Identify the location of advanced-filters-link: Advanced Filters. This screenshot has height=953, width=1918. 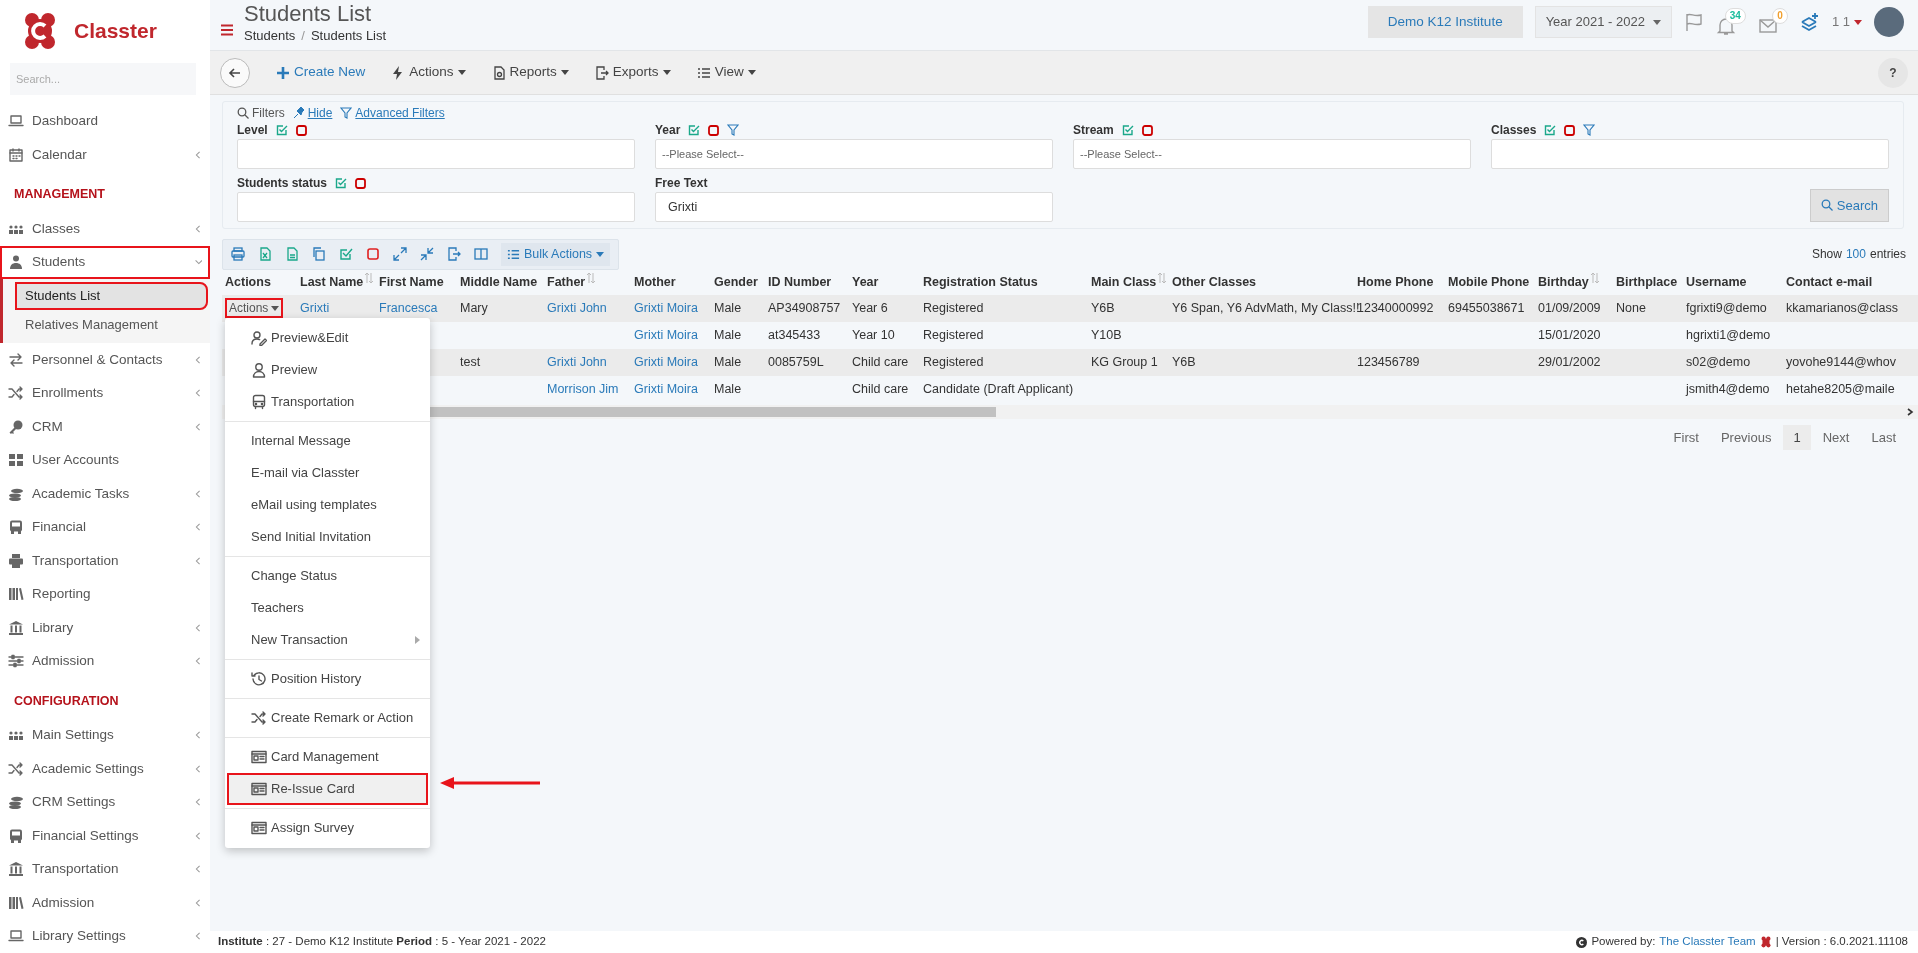
(392, 113).